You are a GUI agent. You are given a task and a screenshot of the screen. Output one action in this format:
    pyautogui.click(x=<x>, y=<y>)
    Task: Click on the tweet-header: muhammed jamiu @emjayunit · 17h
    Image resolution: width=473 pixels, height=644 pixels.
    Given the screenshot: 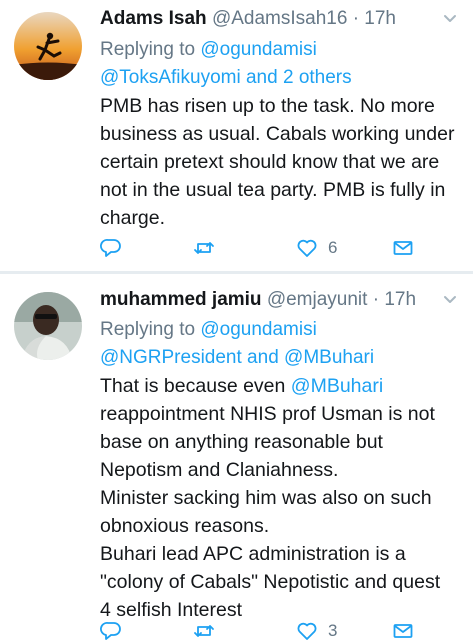 What is the action you would take?
    pyautogui.click(x=279, y=300)
    